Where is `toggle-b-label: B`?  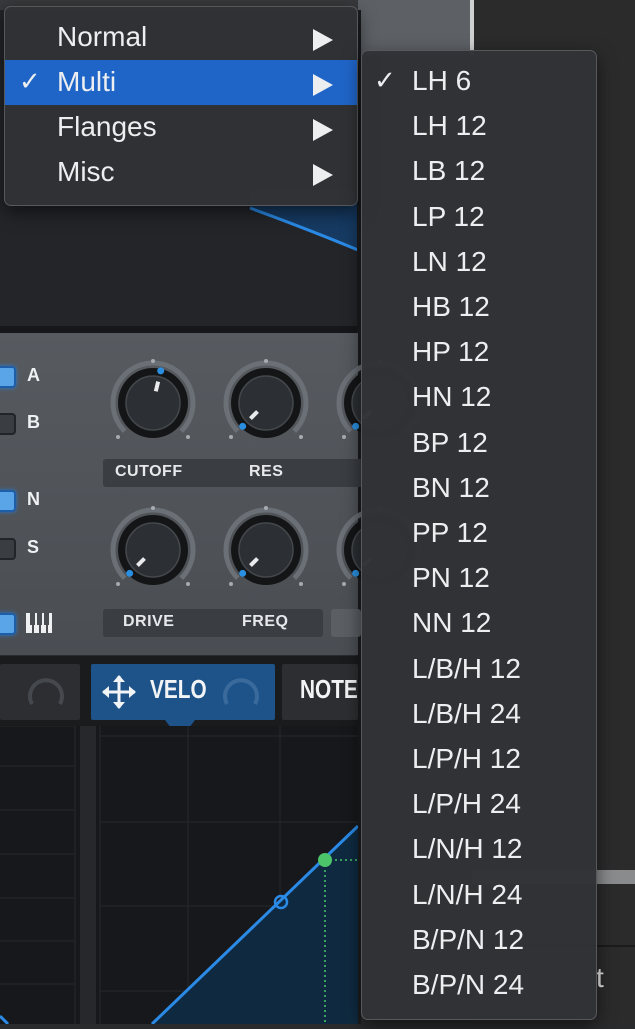 toggle-b-label: B is located at coordinates (33, 422).